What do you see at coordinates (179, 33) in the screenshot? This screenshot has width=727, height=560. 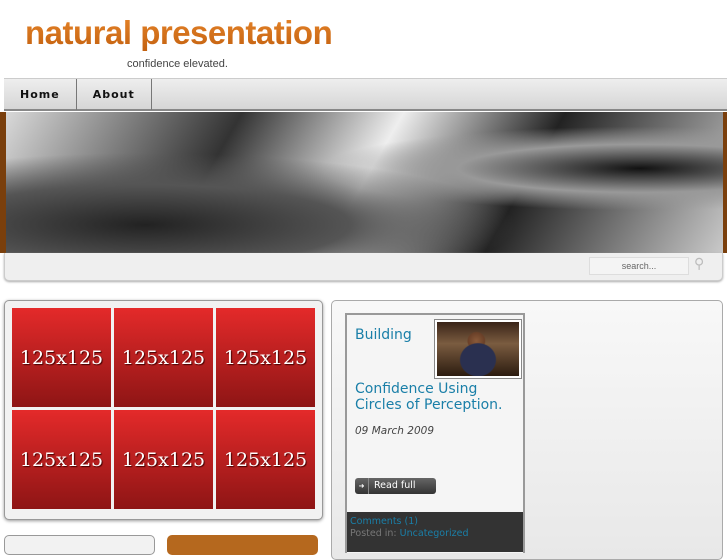 I see `site-logo: natural presentation` at bounding box center [179, 33].